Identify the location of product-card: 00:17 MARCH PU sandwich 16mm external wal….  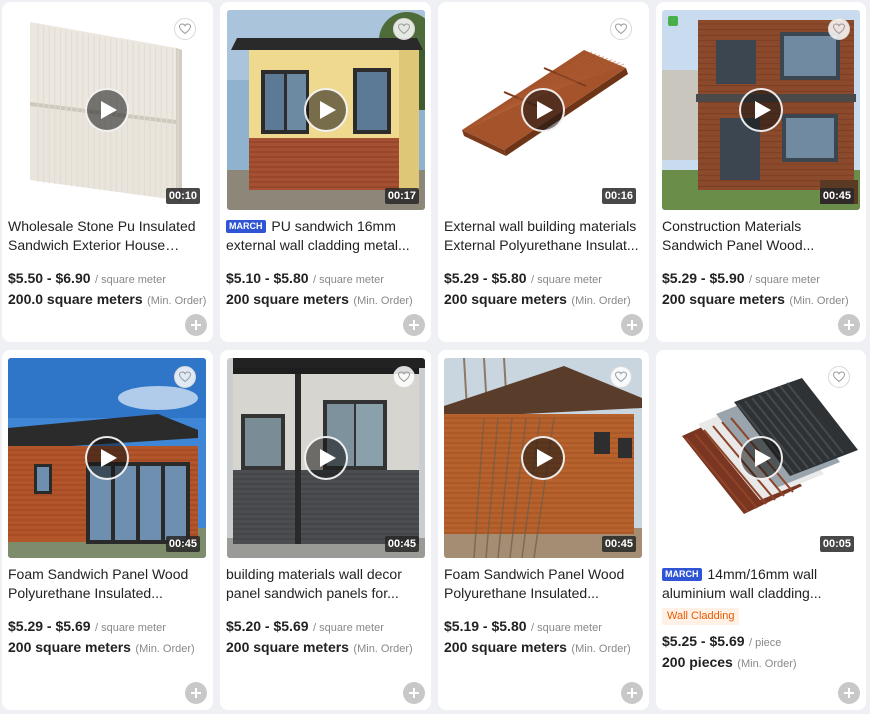
(325, 172).